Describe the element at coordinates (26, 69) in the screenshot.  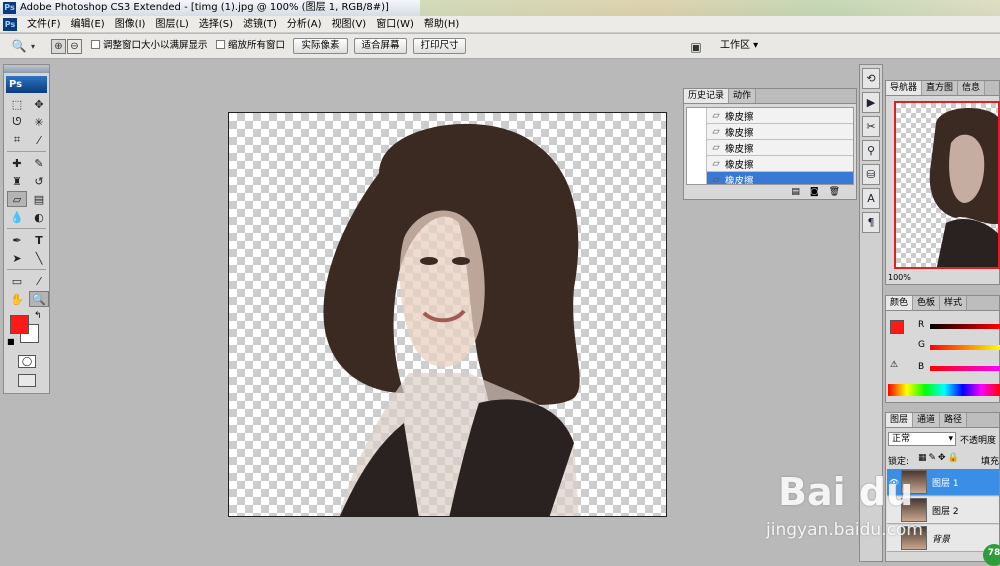
I see `toolbox-header` at that location.